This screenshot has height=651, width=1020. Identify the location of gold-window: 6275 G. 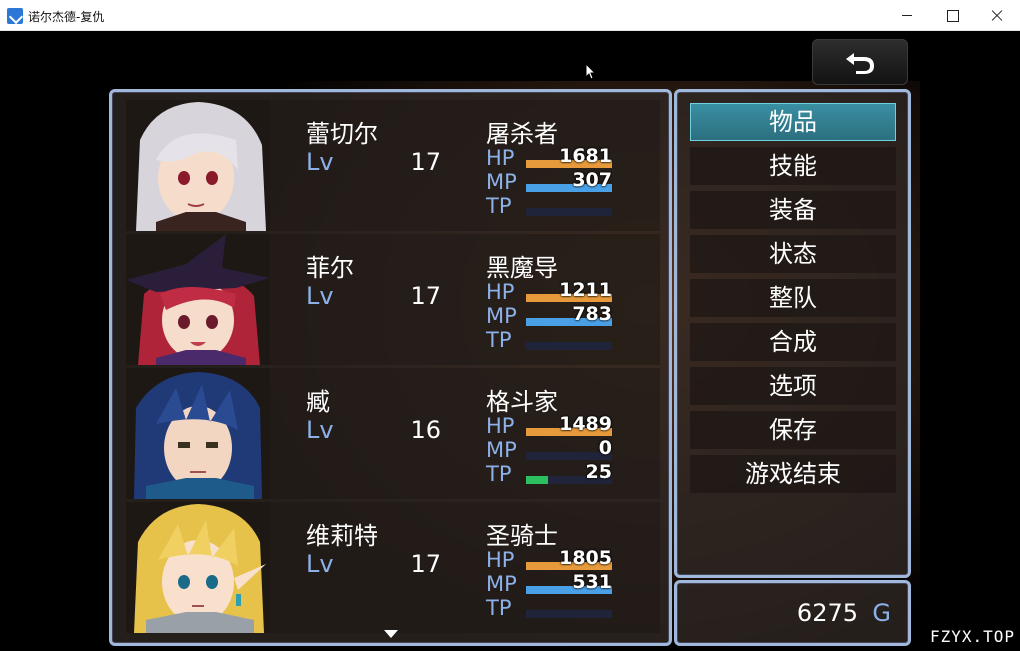
(792, 613).